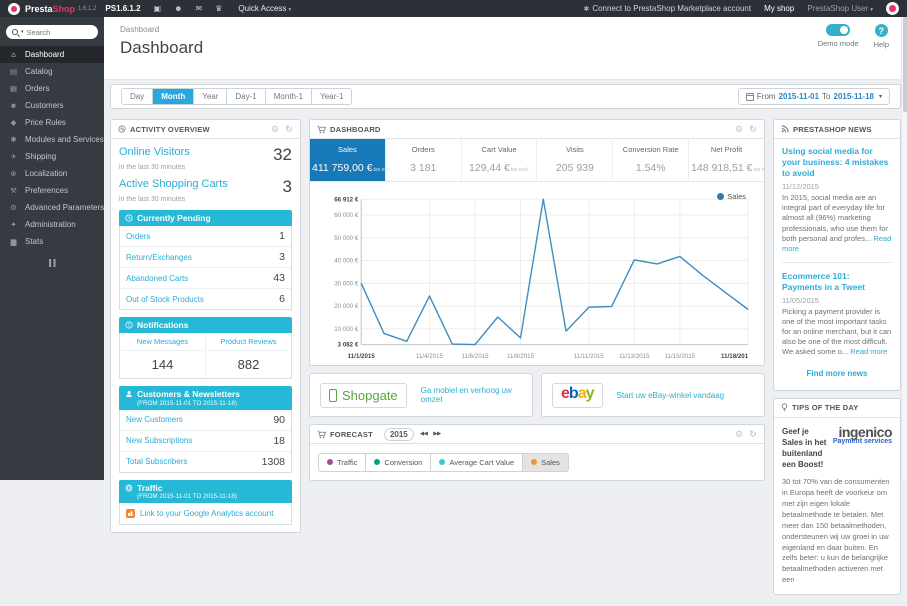 The image size is (907, 606). What do you see at coordinates (178, 8) in the screenshot?
I see `user-icon: ☻` at bounding box center [178, 8].